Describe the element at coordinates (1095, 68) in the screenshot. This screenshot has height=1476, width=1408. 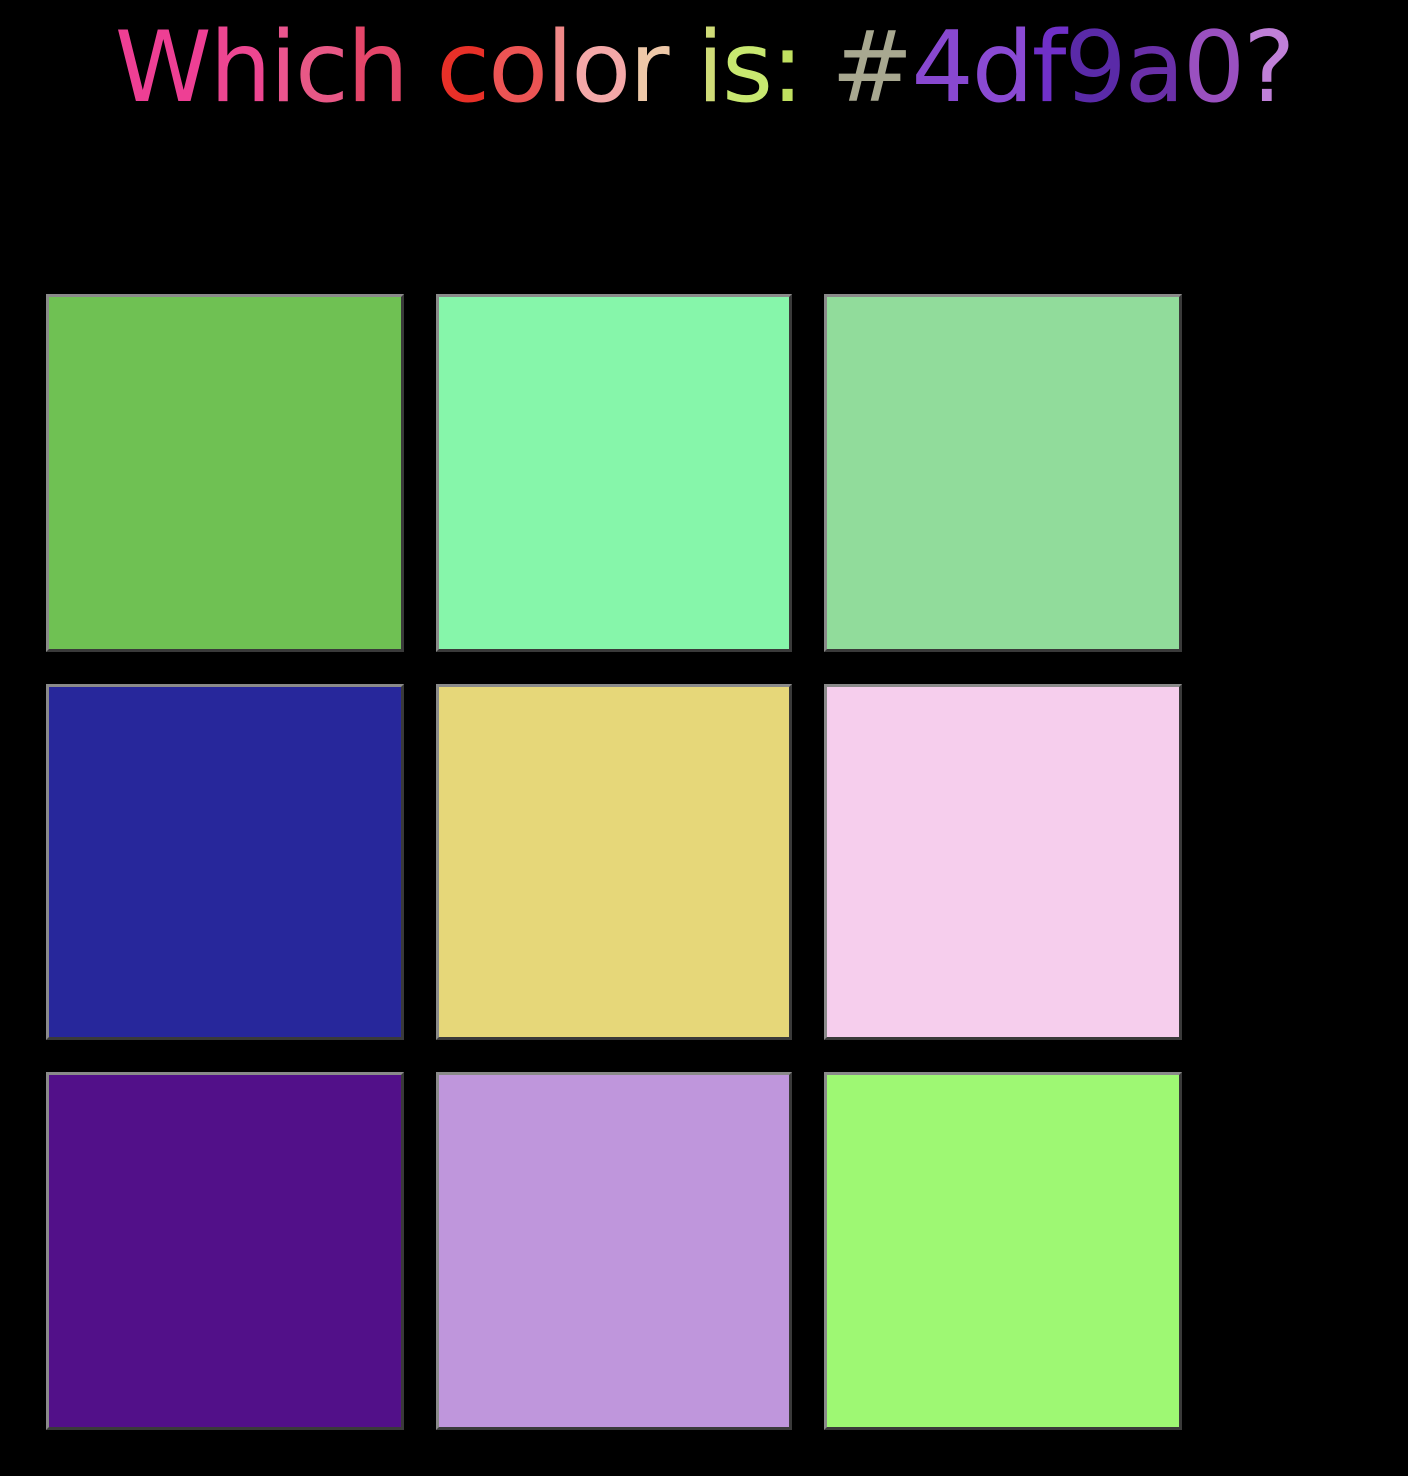
I see `prompt-char: 9` at that location.